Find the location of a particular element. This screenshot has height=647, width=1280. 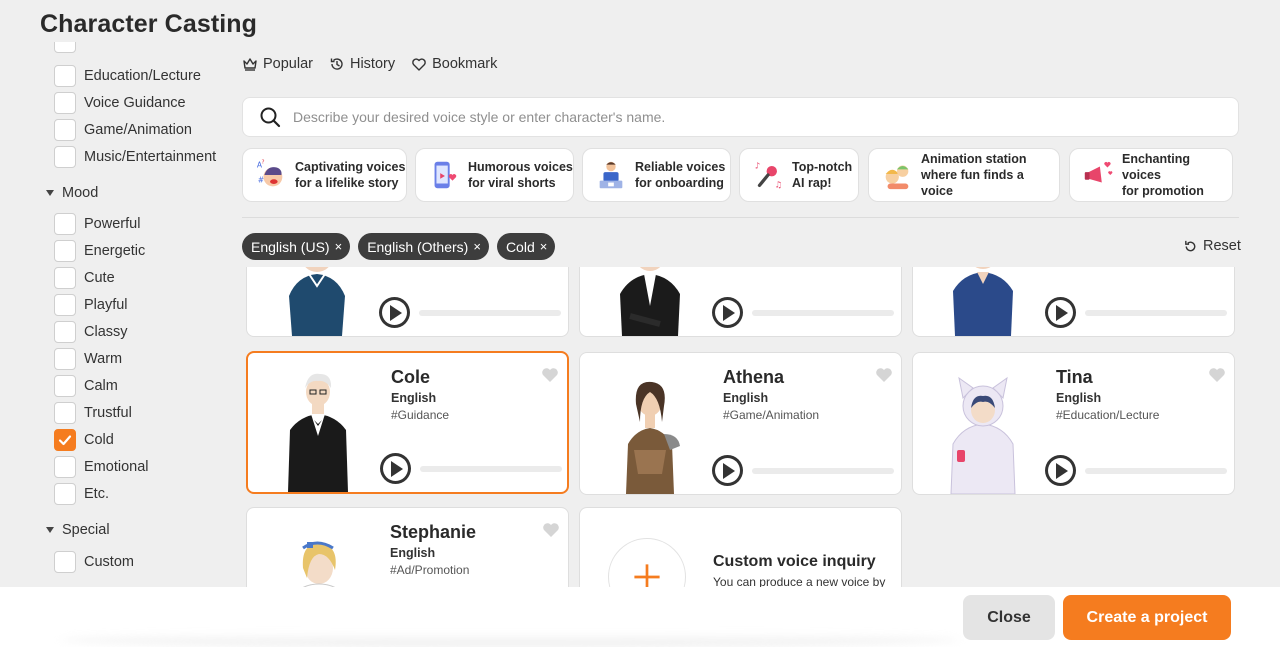

mood-trustful: Trustful is located at coordinates (93, 413).